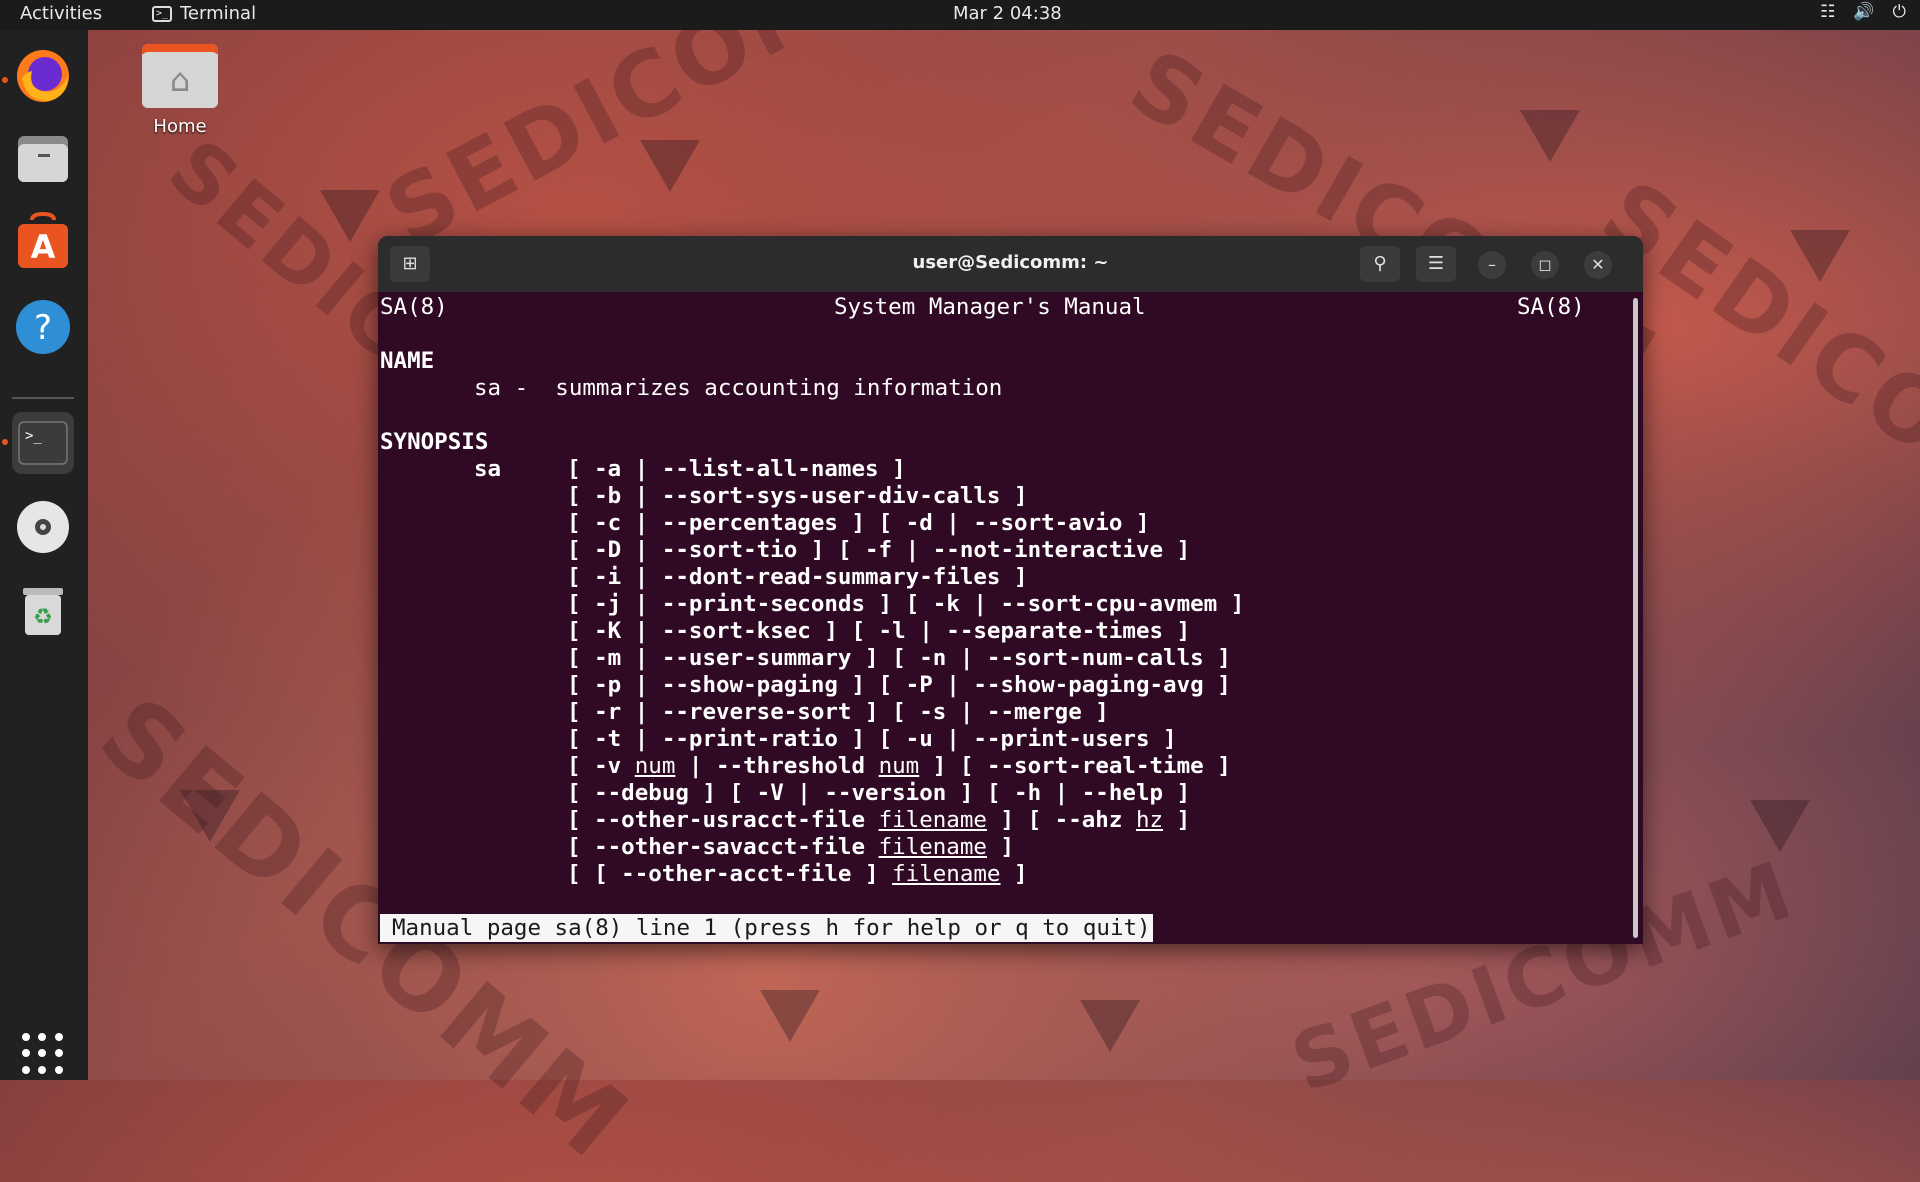  I want to click on help-launcher: ?, so click(43, 327).